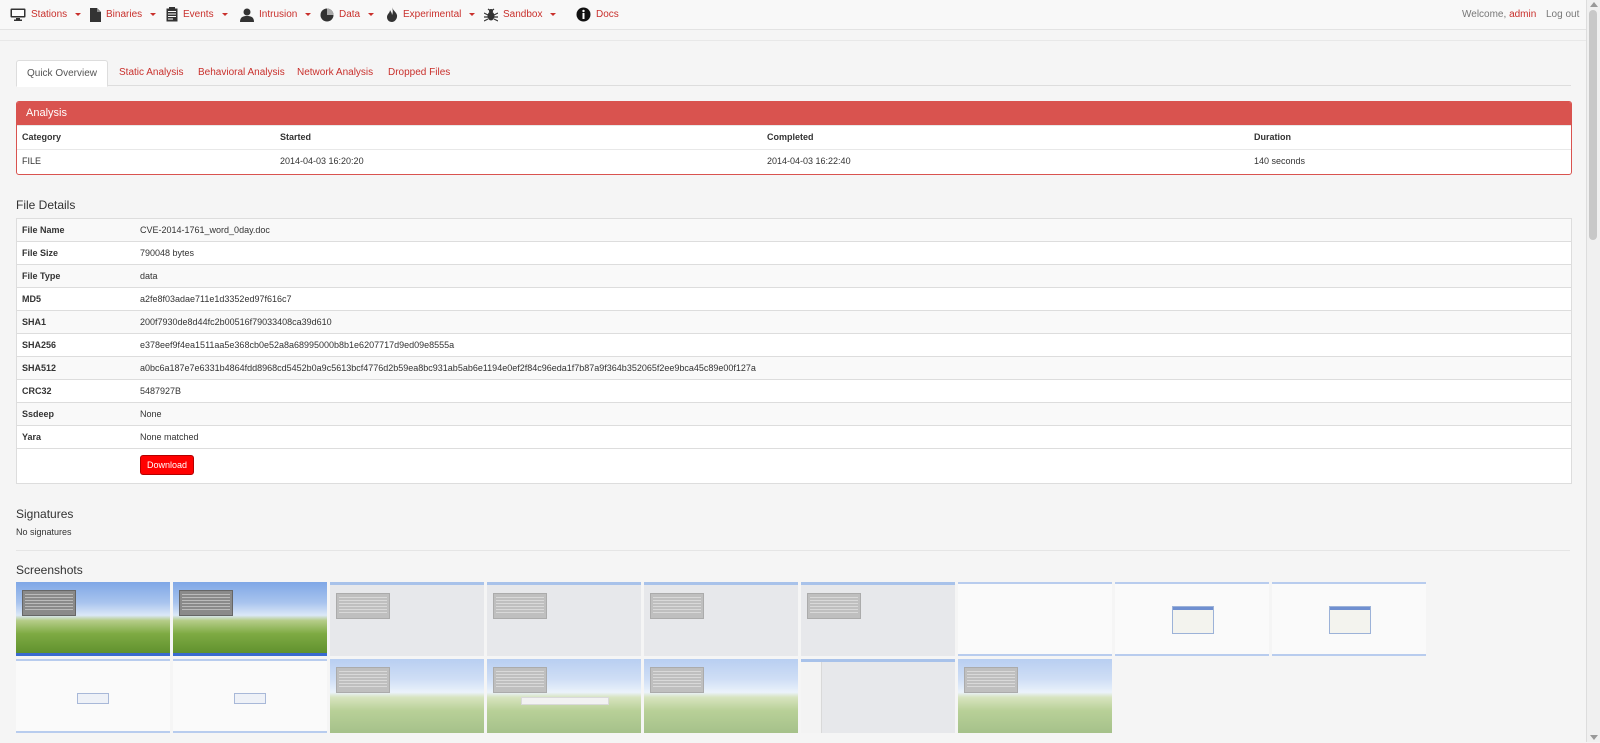 Image resolution: width=1600 pixels, height=743 pixels. Describe the element at coordinates (1272, 137) in the screenshot. I see `col-duration: Duration` at that location.